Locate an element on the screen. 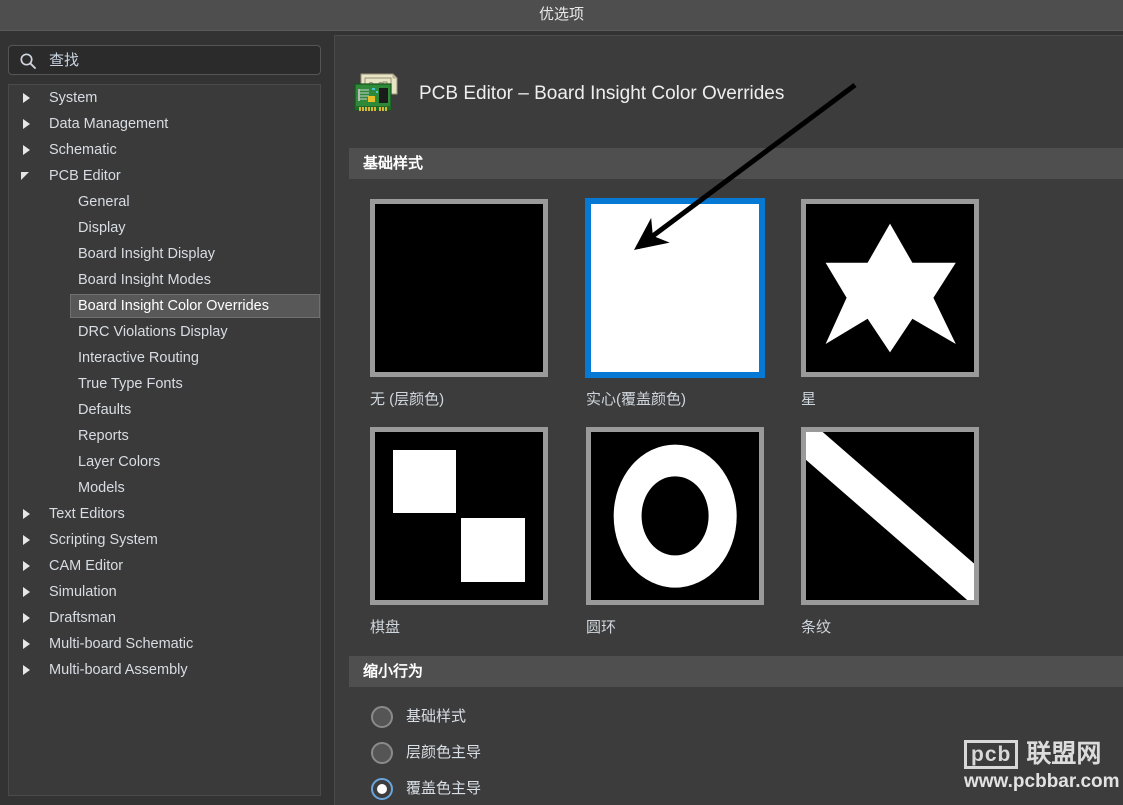  style-tile-label: 棋盘 is located at coordinates (385, 627).